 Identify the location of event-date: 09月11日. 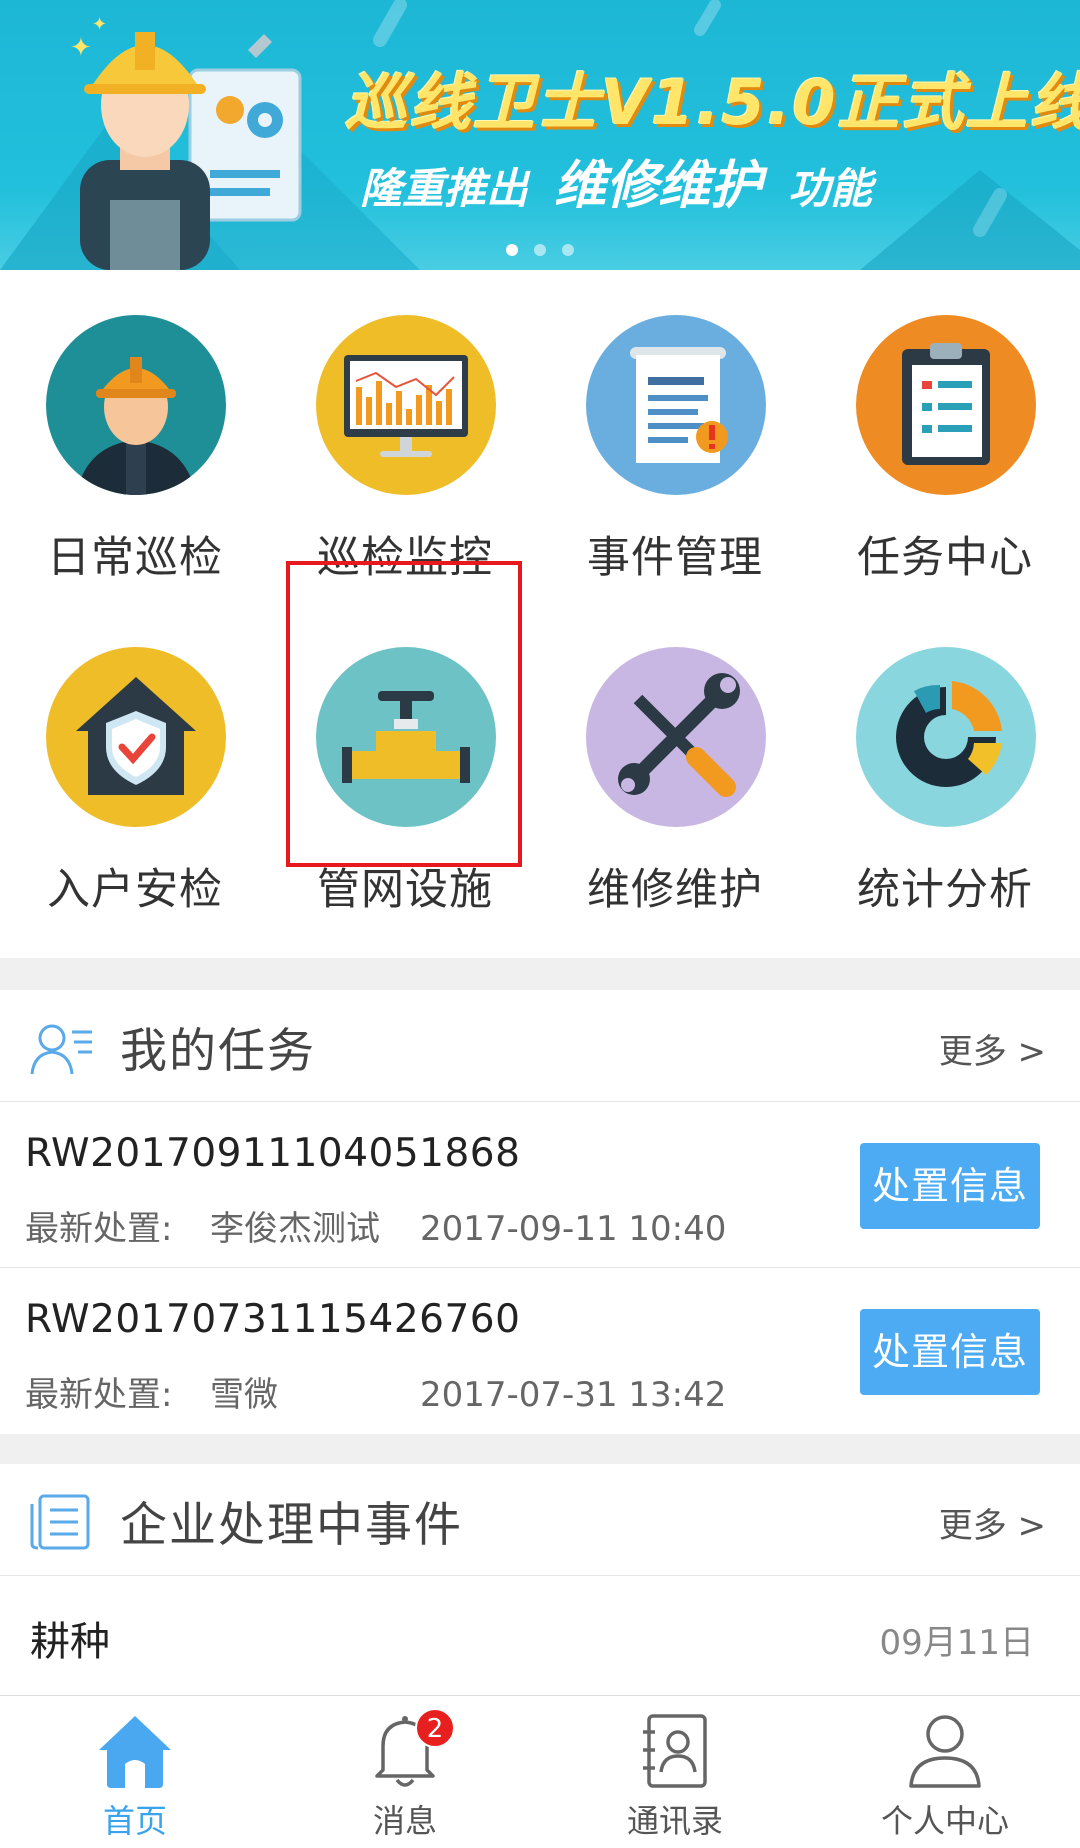
(956, 1643).